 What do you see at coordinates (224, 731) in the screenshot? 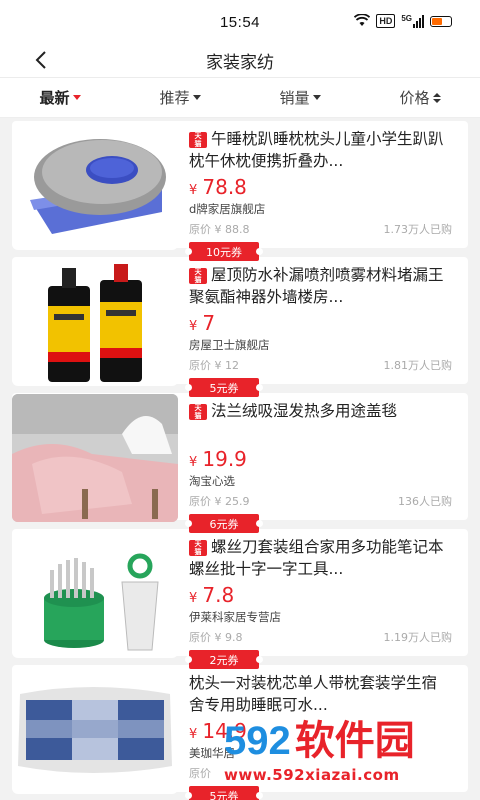
I see `price-value: 14.9` at bounding box center [224, 731].